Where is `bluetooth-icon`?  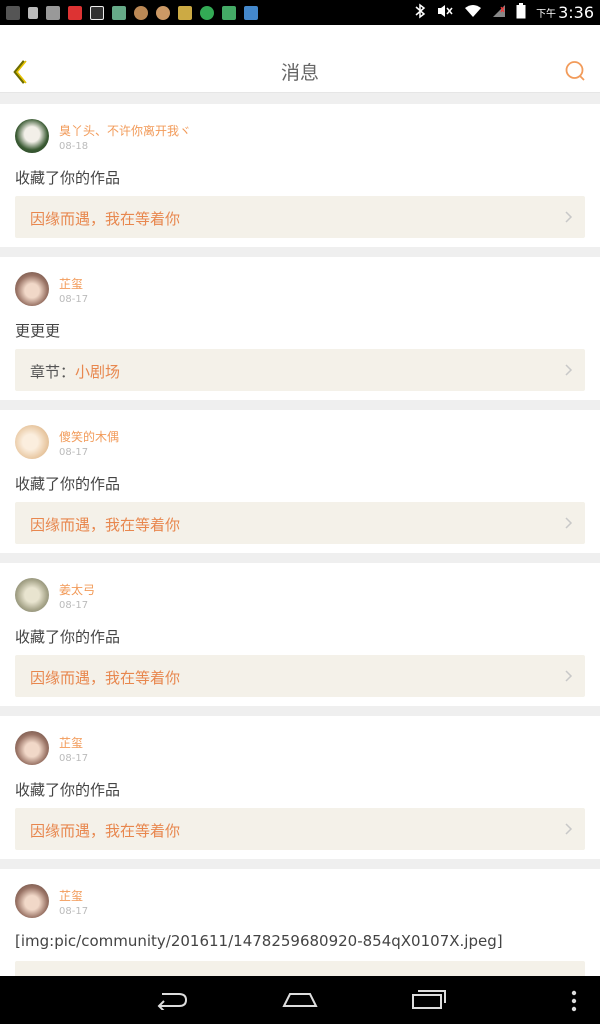
bluetooth-icon is located at coordinates (420, 13).